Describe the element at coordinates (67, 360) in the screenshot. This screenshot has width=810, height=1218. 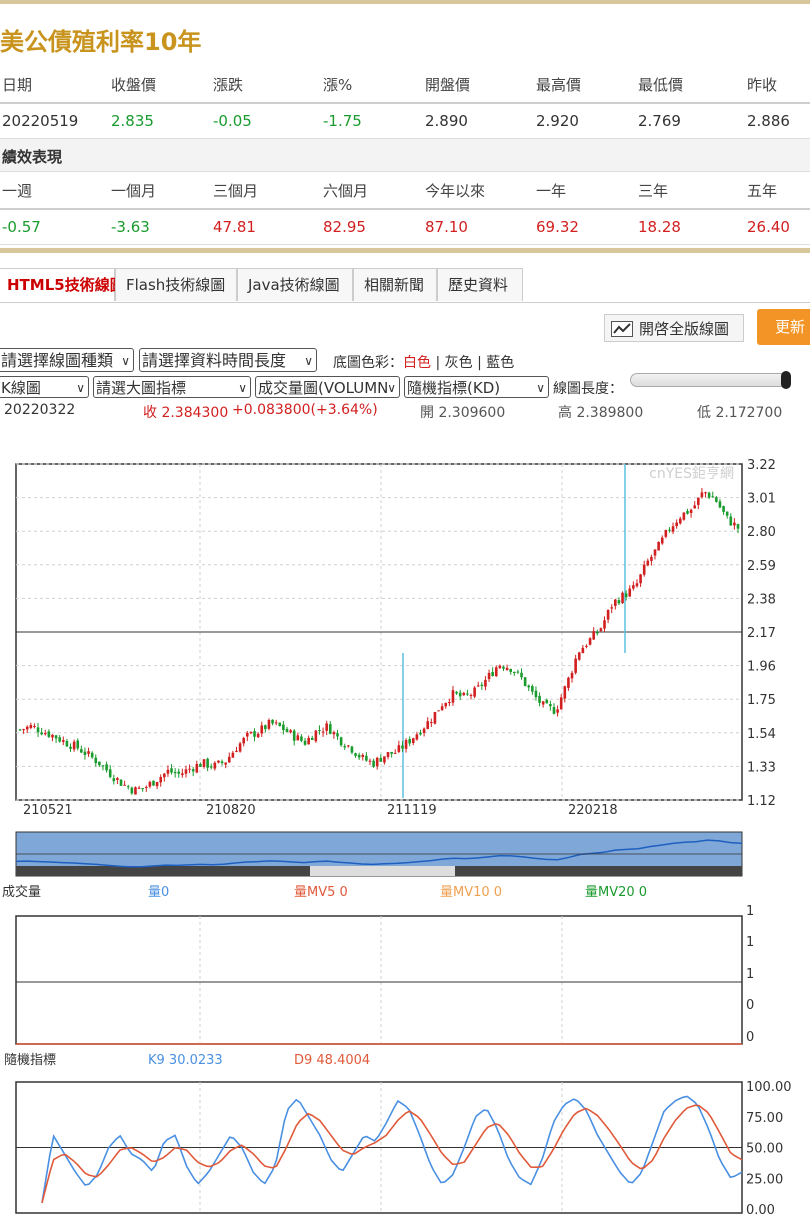
I see `chart-type-select: 請選擇線圖種類 ∨` at that location.